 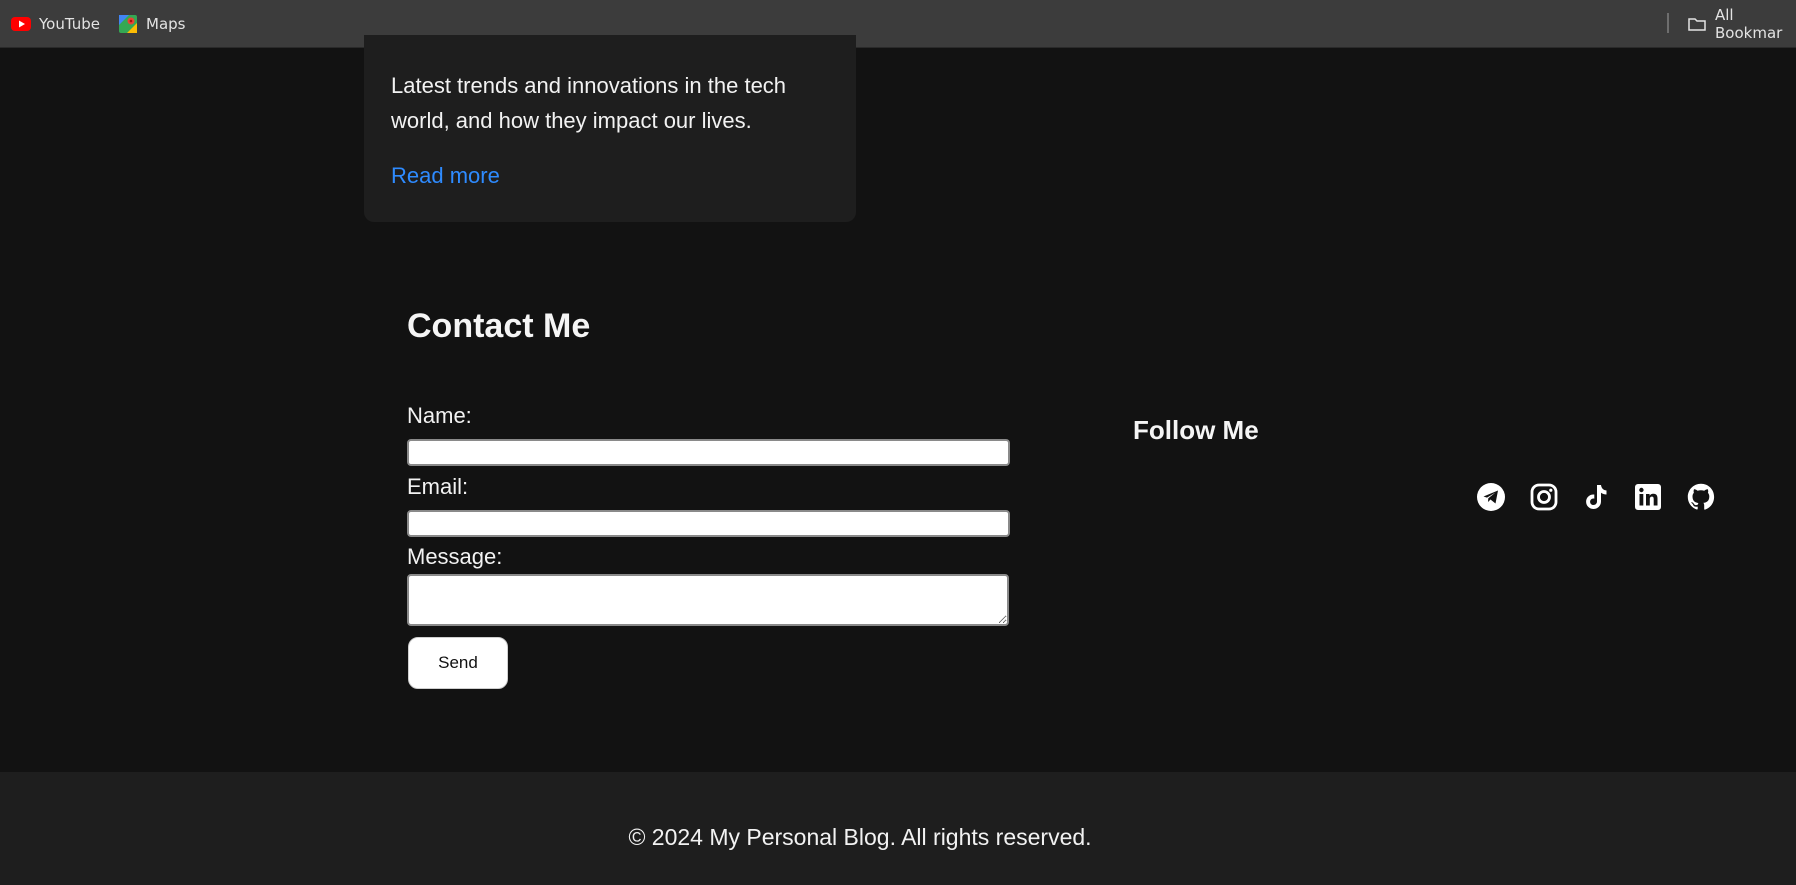 I want to click on all-bookmarks-button: All Bookmar, so click(x=1741, y=24).